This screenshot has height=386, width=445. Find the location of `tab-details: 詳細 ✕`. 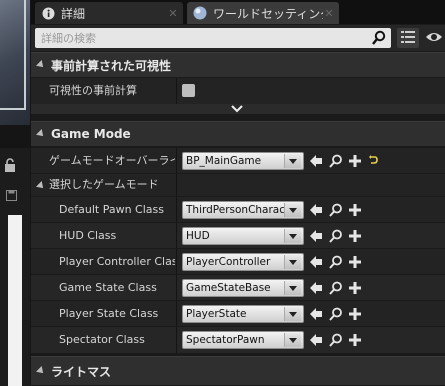

tab-details: 詳細 ✕ is located at coordinates (109, 13).